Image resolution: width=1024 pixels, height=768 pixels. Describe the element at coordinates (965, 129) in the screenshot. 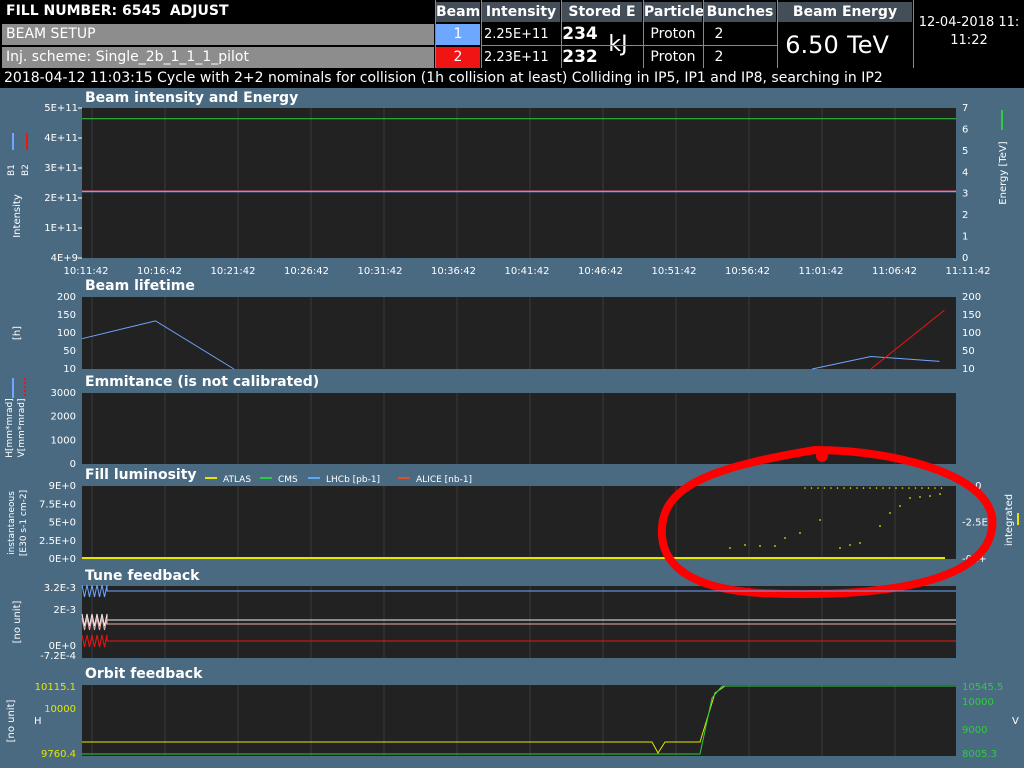

I see `y2-tick-label: 6` at that location.